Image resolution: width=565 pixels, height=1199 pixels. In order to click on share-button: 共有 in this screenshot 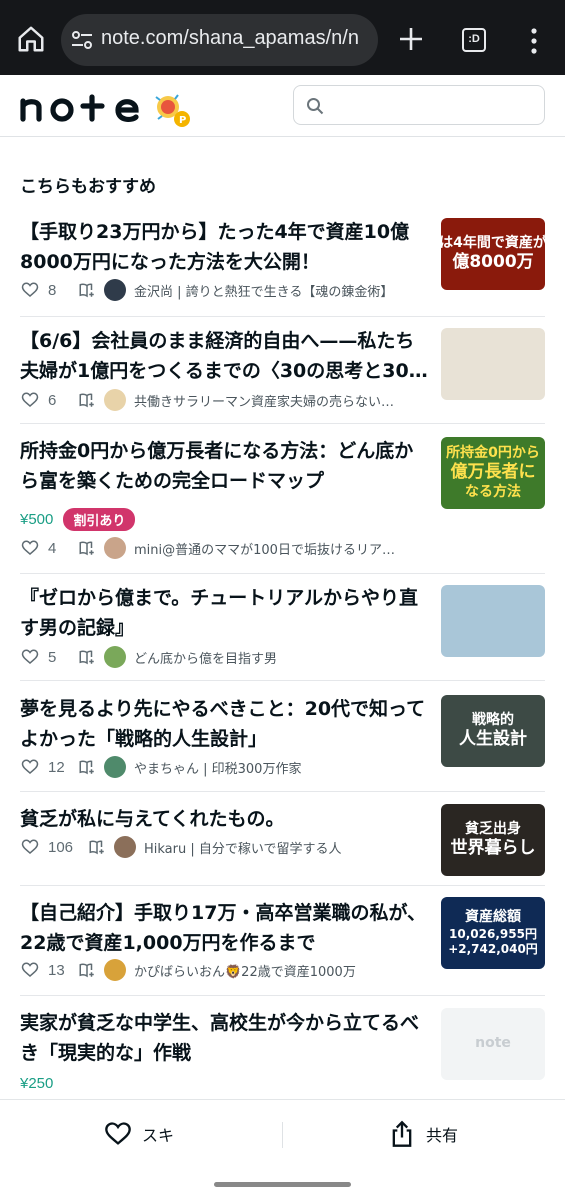, I will do `click(423, 1134)`.